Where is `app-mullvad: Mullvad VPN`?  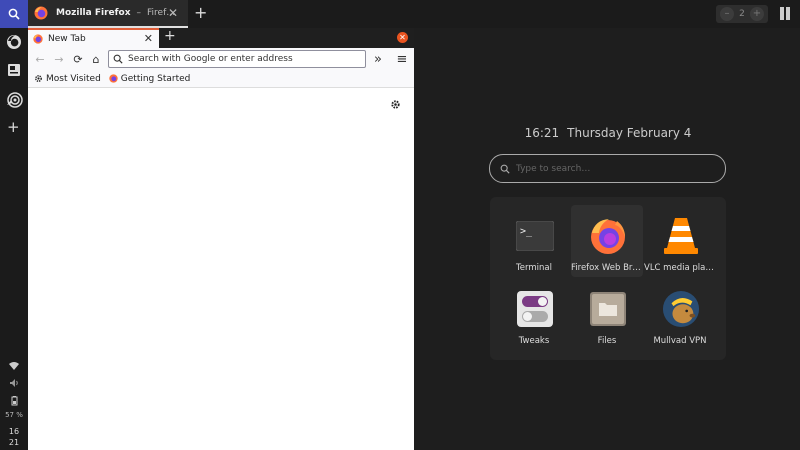 app-mullvad: Mullvad VPN is located at coordinates (680, 314).